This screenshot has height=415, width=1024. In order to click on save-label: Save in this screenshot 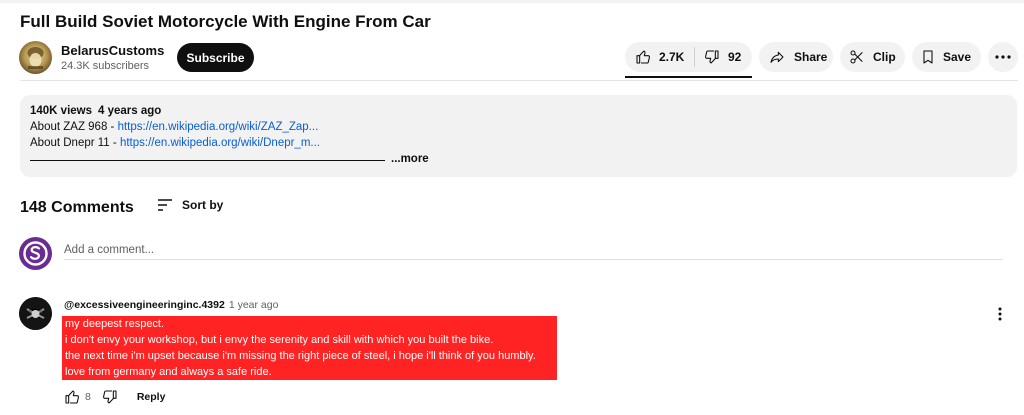, I will do `click(957, 57)`.